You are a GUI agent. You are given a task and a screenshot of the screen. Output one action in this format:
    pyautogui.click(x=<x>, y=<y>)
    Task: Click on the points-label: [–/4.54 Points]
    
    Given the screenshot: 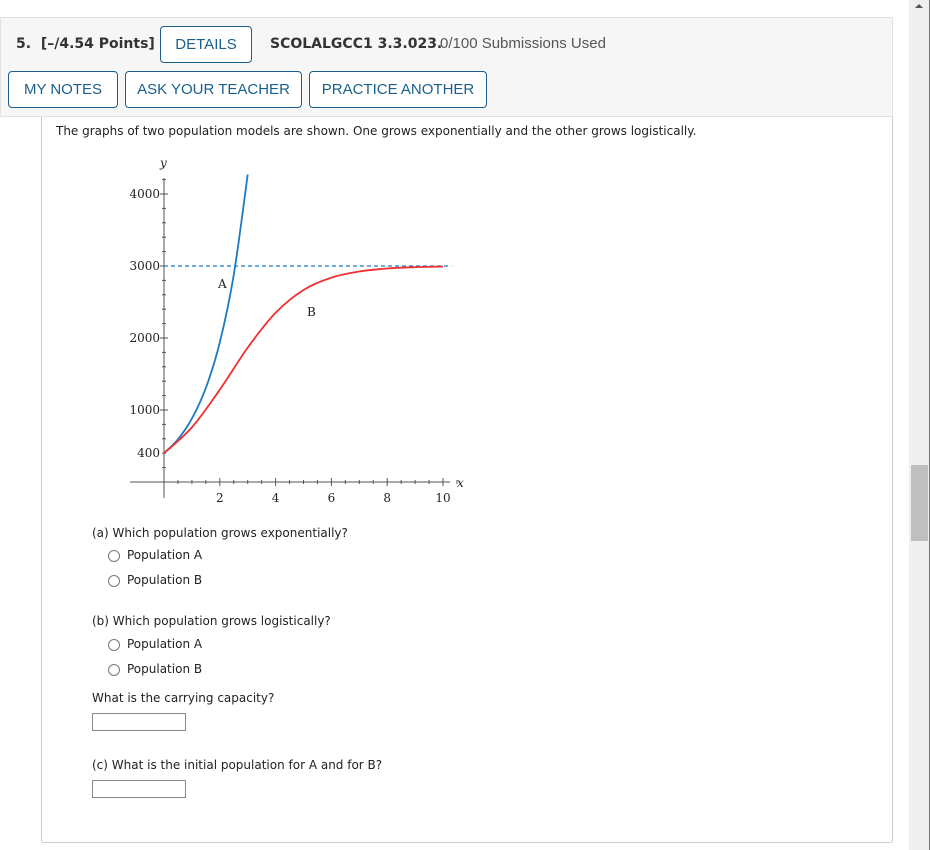 What is the action you would take?
    pyautogui.click(x=97, y=44)
    